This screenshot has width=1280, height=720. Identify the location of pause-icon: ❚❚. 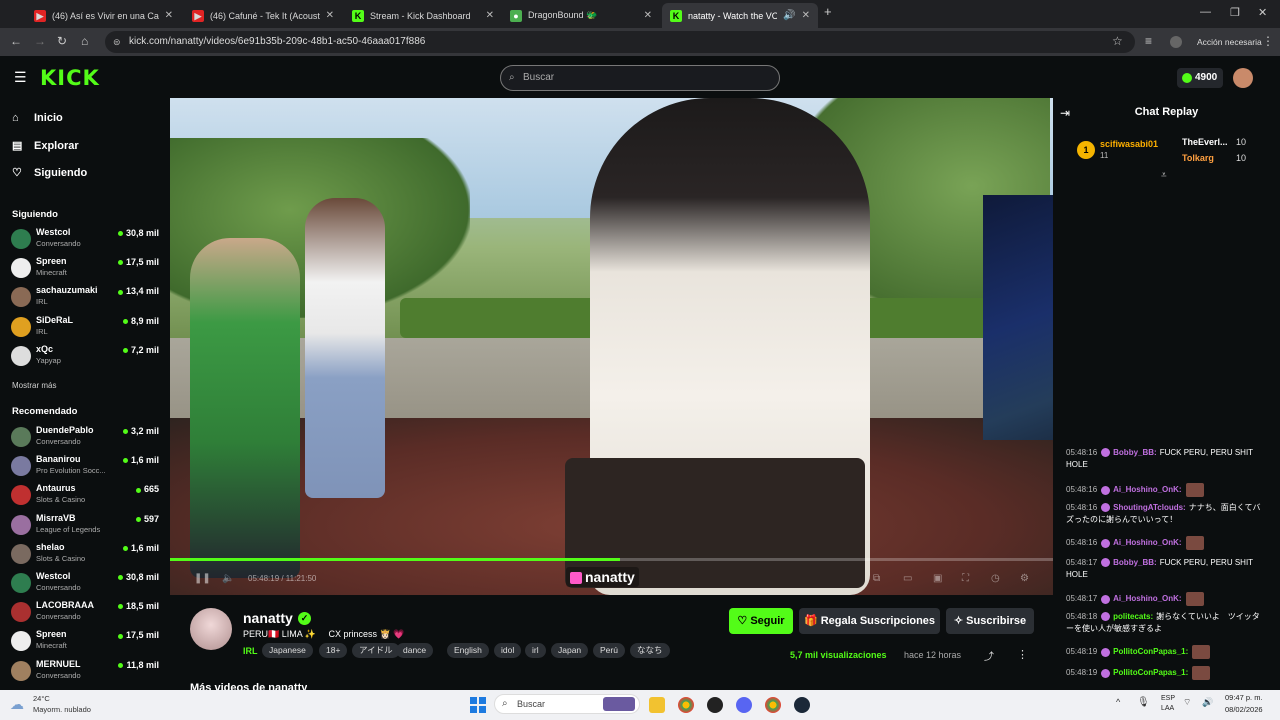
(202, 578).